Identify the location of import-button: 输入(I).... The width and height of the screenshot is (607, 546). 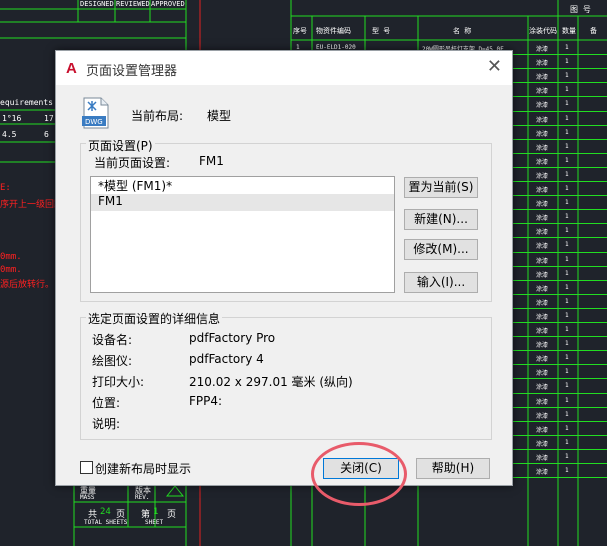
(441, 282).